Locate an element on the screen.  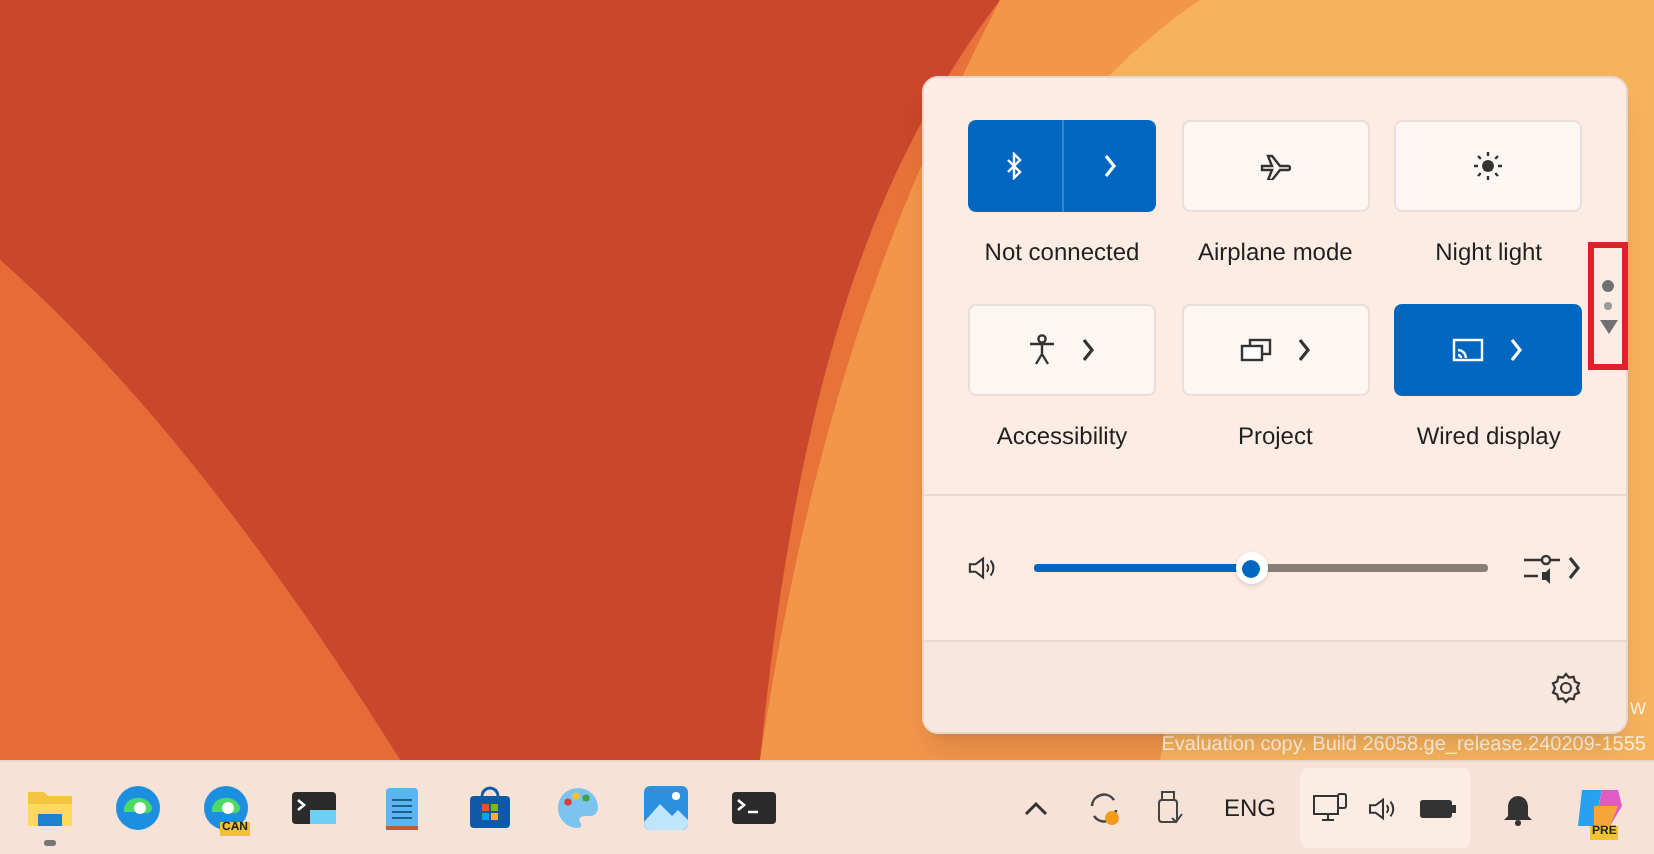
project-icon is located at coordinates (1255, 350).